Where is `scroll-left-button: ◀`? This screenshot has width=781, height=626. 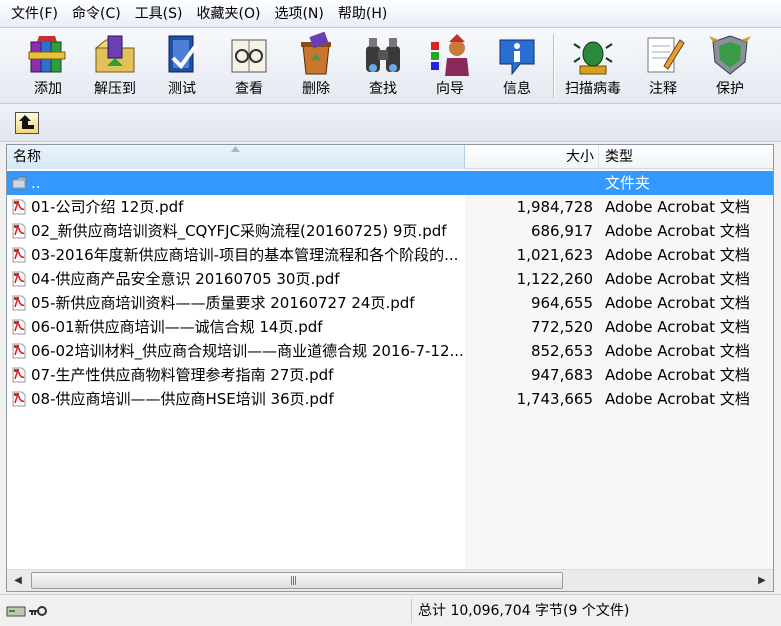
scroll-left-button: ◀ is located at coordinates (18, 580).